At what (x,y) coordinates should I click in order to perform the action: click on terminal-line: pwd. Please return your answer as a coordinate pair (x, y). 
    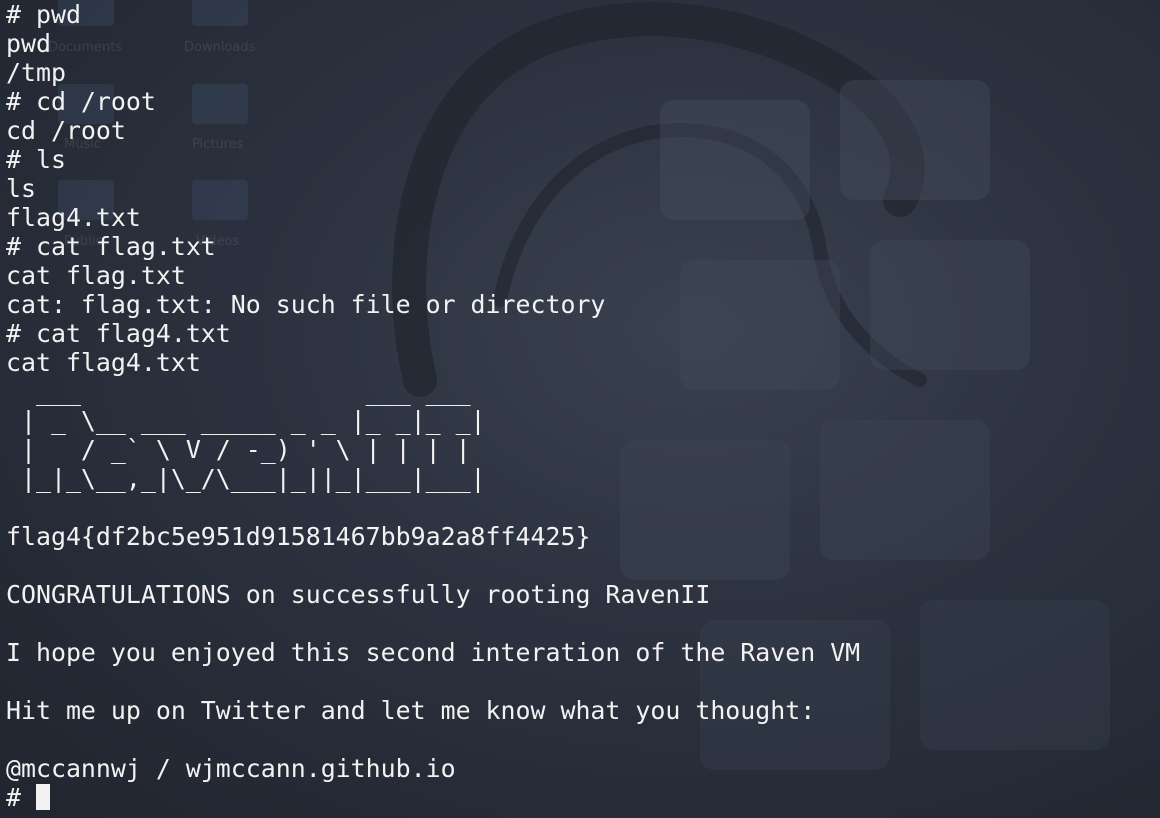
    Looking at the image, I should click on (28, 43).